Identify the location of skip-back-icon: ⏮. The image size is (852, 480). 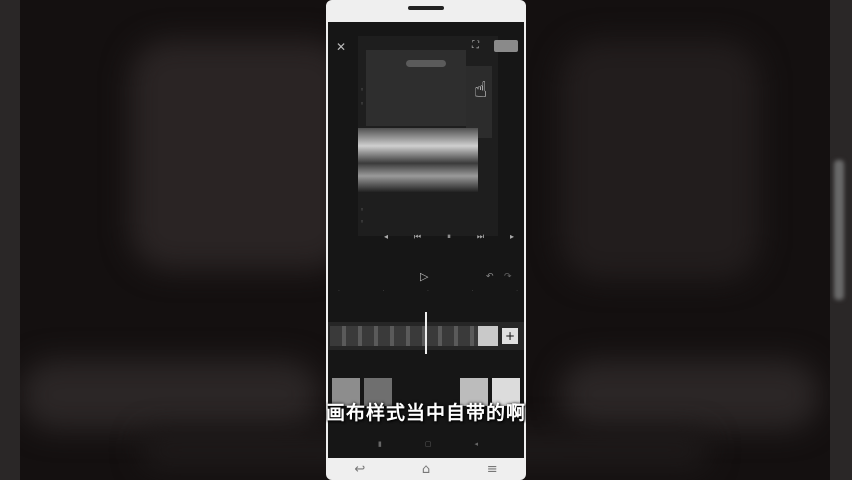
(417, 237).